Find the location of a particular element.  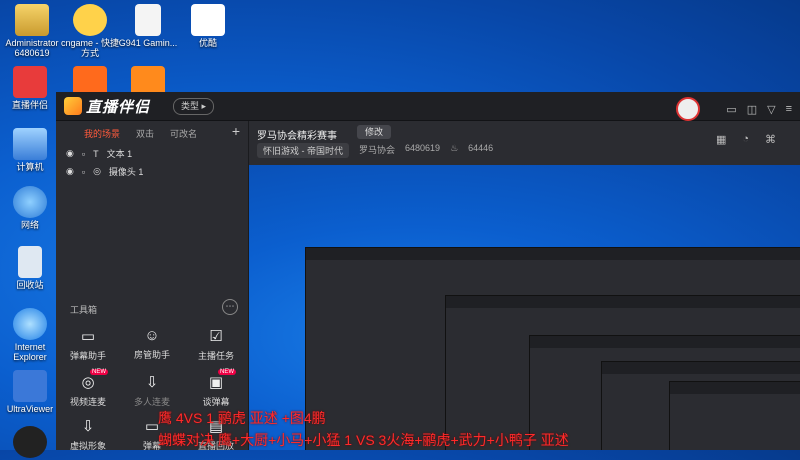

tab-rename: 可改名 is located at coordinates (183, 133).